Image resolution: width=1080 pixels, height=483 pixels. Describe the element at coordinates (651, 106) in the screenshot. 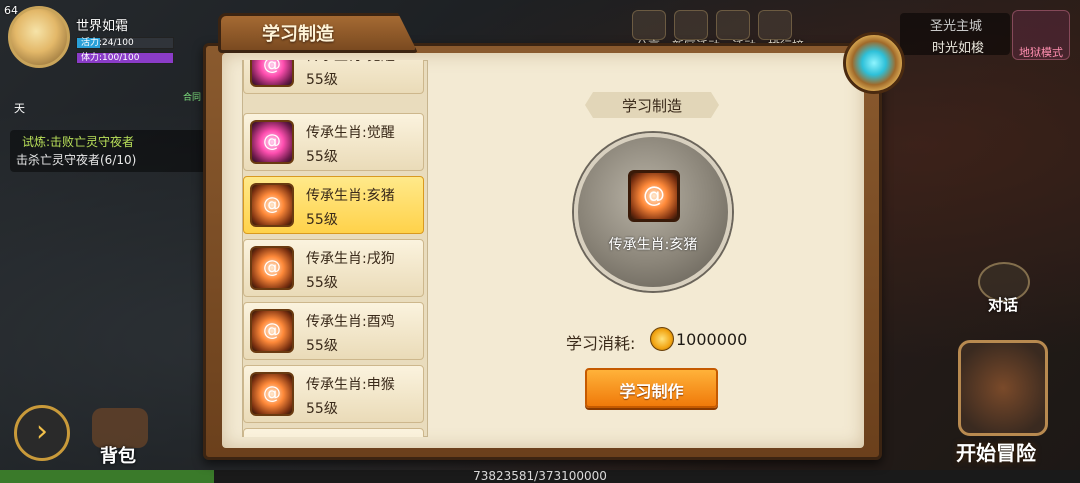

I see `detail-subtitle: 学习制造` at that location.